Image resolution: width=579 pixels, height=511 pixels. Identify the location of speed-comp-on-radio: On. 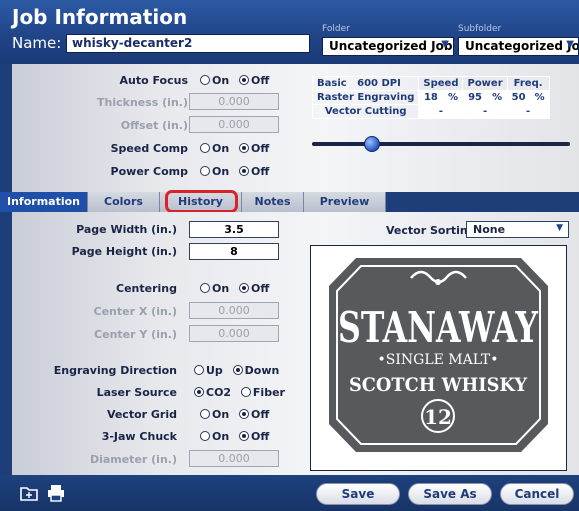
(214, 148).